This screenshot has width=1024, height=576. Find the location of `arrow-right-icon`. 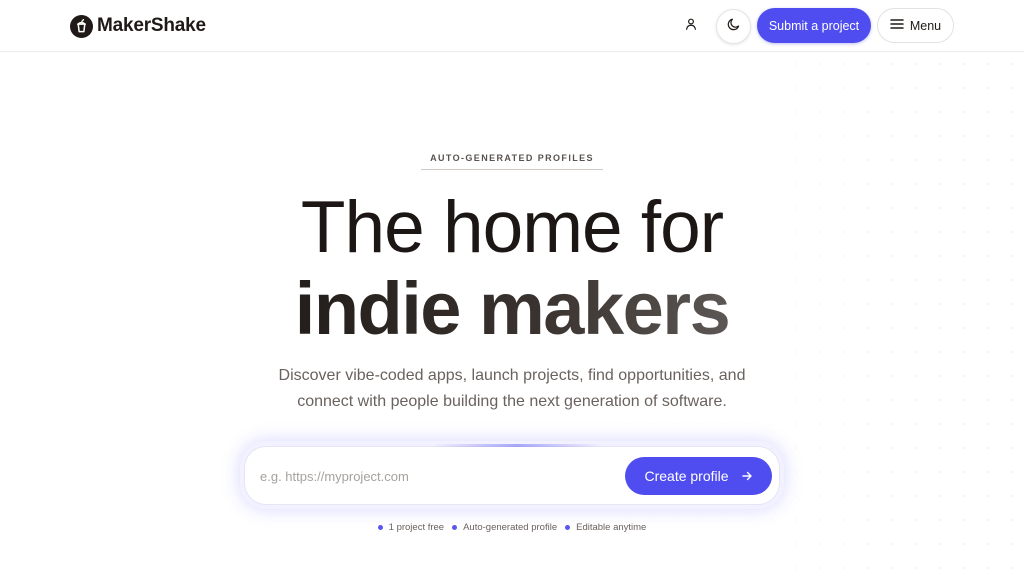

arrow-right-icon is located at coordinates (747, 476).